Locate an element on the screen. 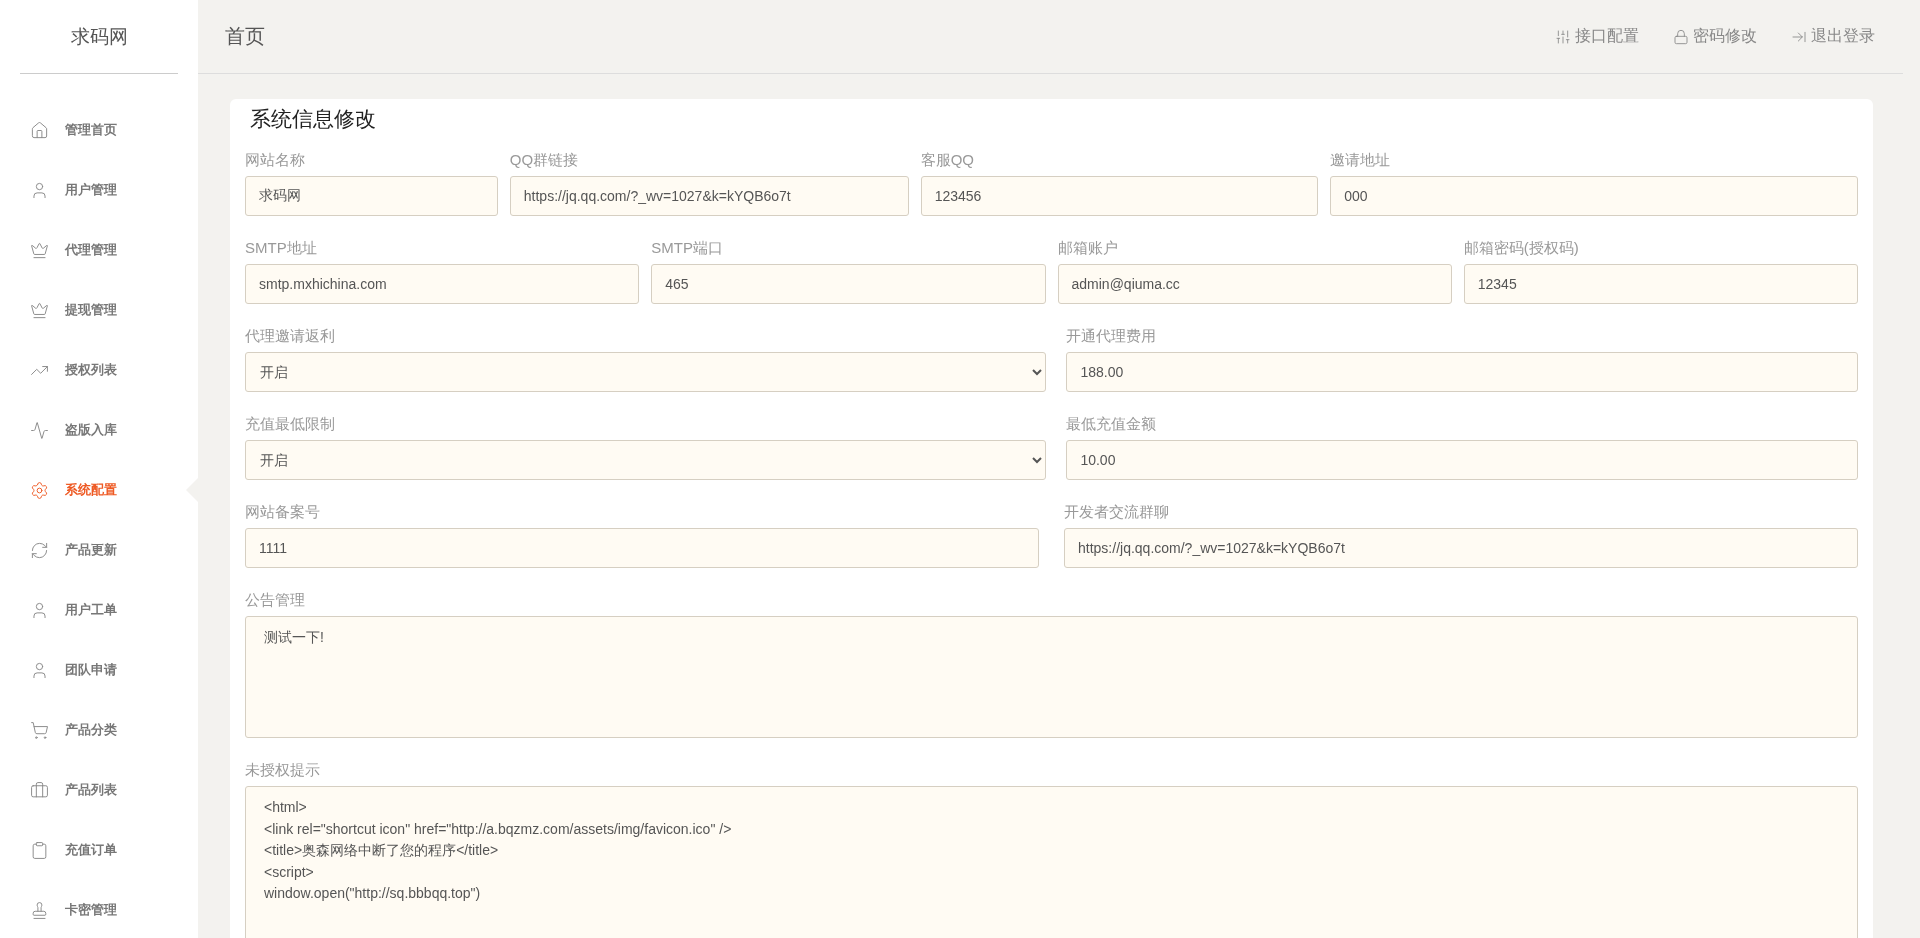  sidebar-item: 用户工单 is located at coordinates (99, 610).